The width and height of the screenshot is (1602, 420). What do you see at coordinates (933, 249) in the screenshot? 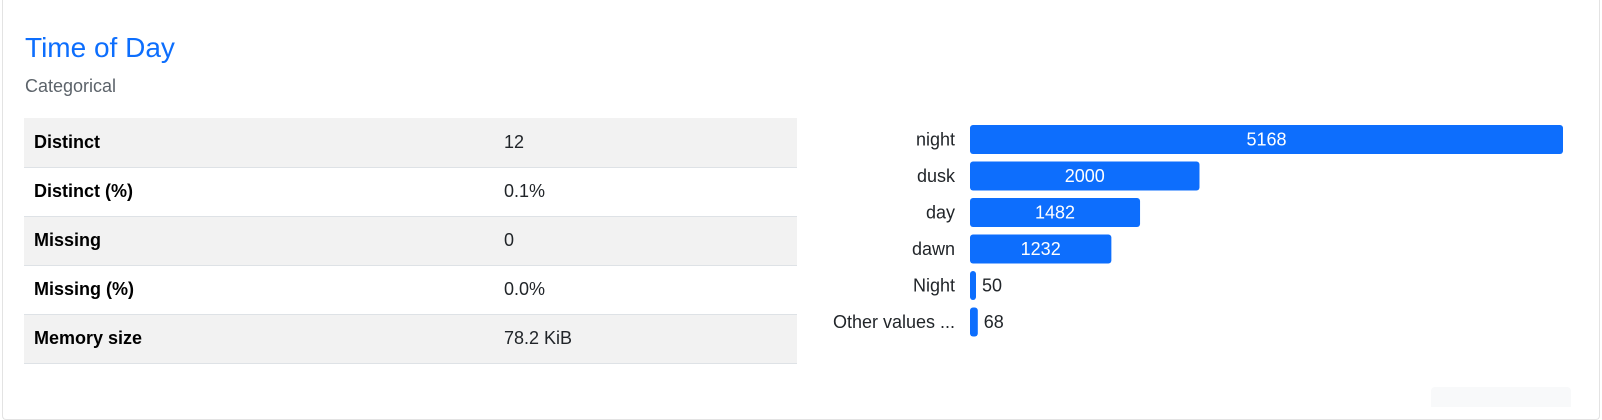
I see `category-label-dawn: dawn` at bounding box center [933, 249].